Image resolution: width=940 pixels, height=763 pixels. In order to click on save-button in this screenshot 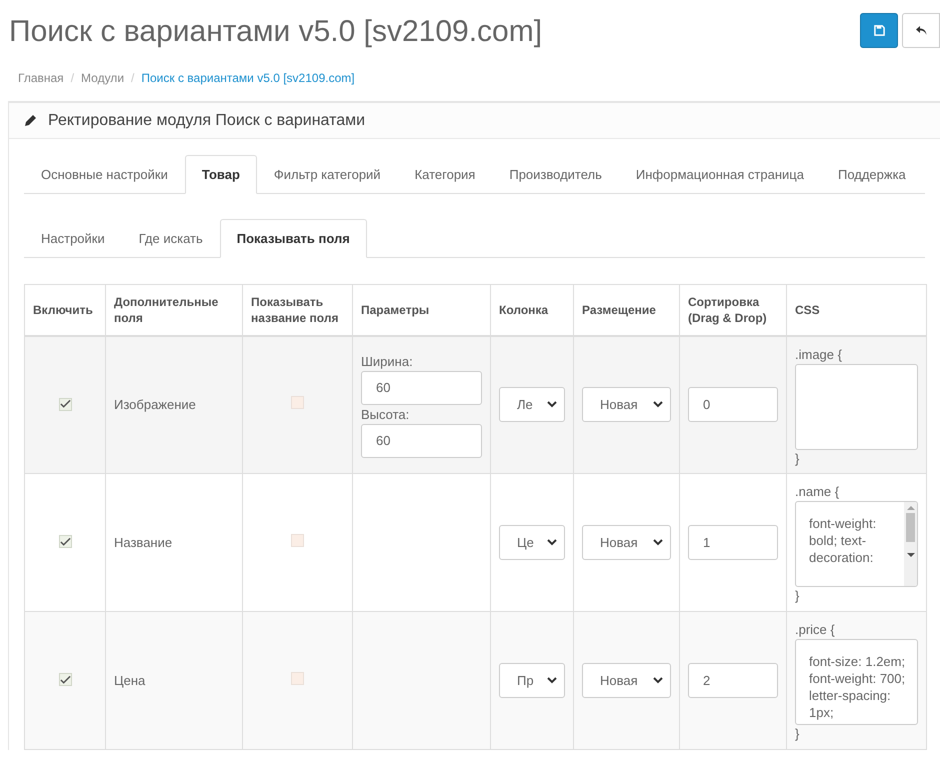, I will do `click(879, 30)`.